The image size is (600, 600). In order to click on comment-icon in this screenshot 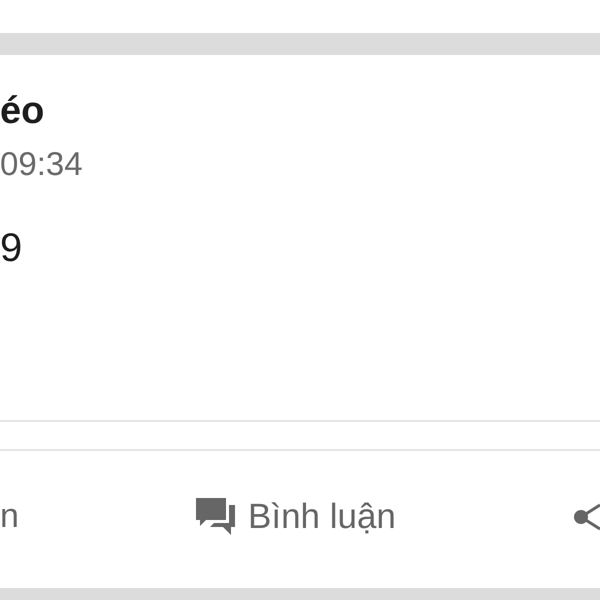, I will do `click(217, 517)`.